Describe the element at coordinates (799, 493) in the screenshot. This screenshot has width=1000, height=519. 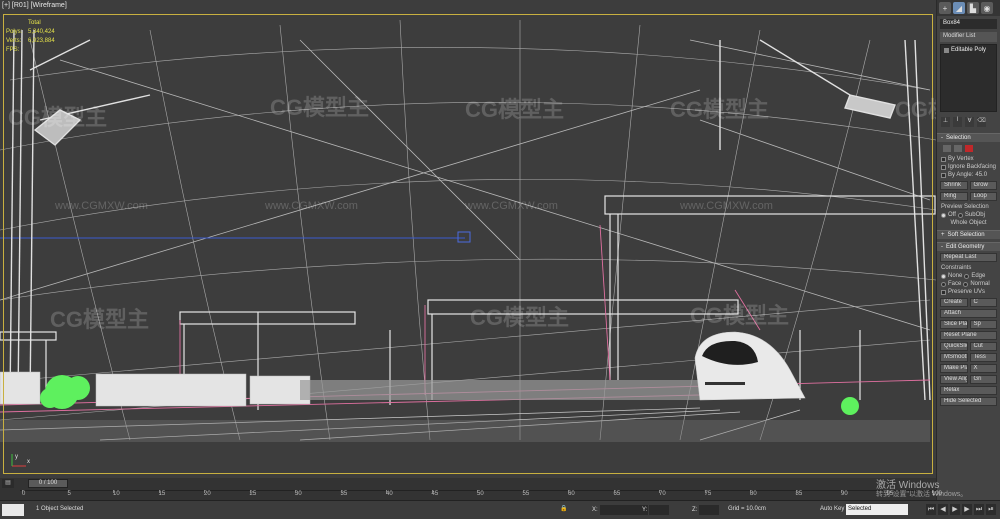
I see `trackbar-tick-label: 85` at that location.